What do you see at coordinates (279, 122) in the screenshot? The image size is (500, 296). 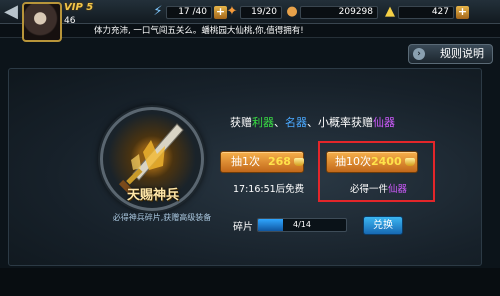 I see `description-sep: 、` at bounding box center [279, 122].